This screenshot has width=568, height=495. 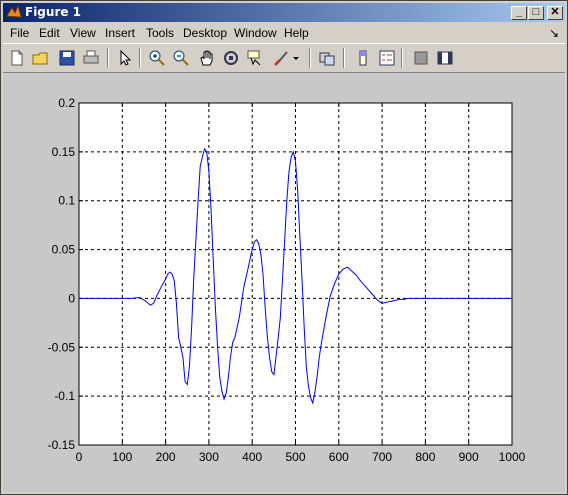 What do you see at coordinates (64, 396) in the screenshot?
I see `y-tick-label: -0.1` at bounding box center [64, 396].